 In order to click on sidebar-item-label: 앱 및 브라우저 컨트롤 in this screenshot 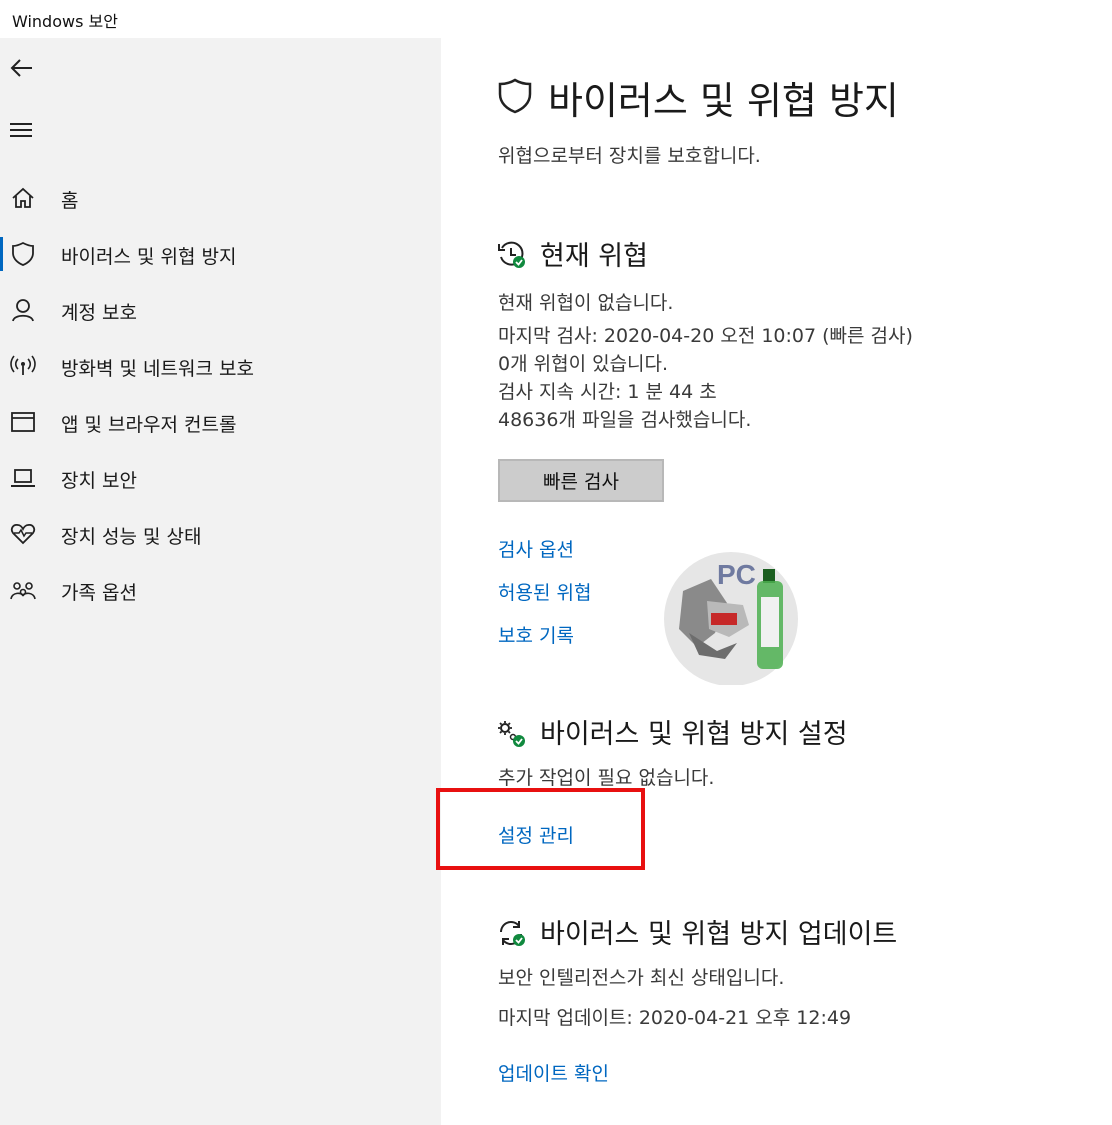, I will do `click(149, 425)`.